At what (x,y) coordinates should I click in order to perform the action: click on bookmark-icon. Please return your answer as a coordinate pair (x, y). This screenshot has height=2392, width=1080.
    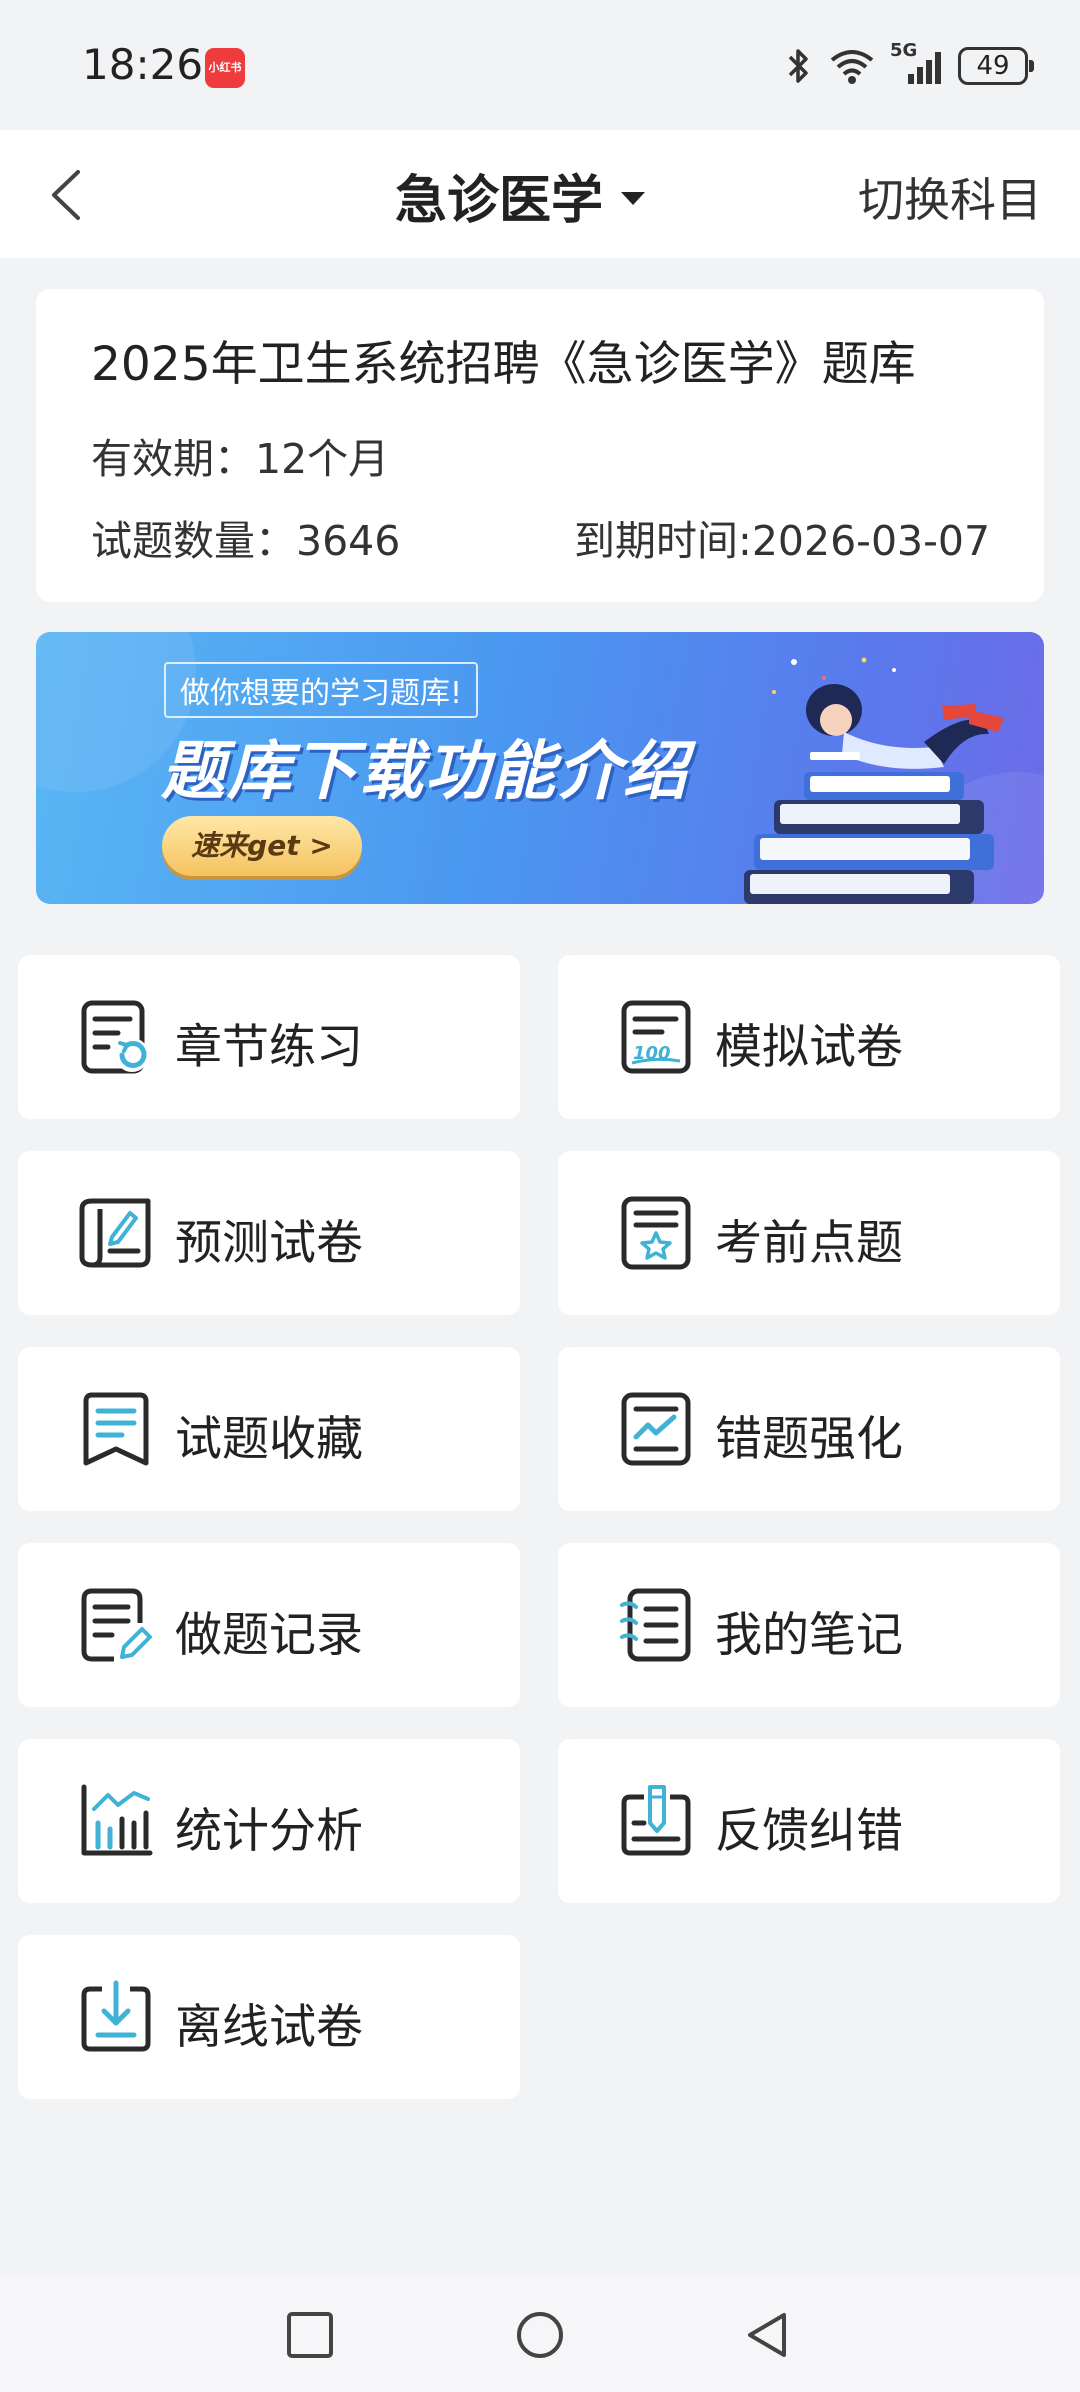
    Looking at the image, I should click on (116, 1429).